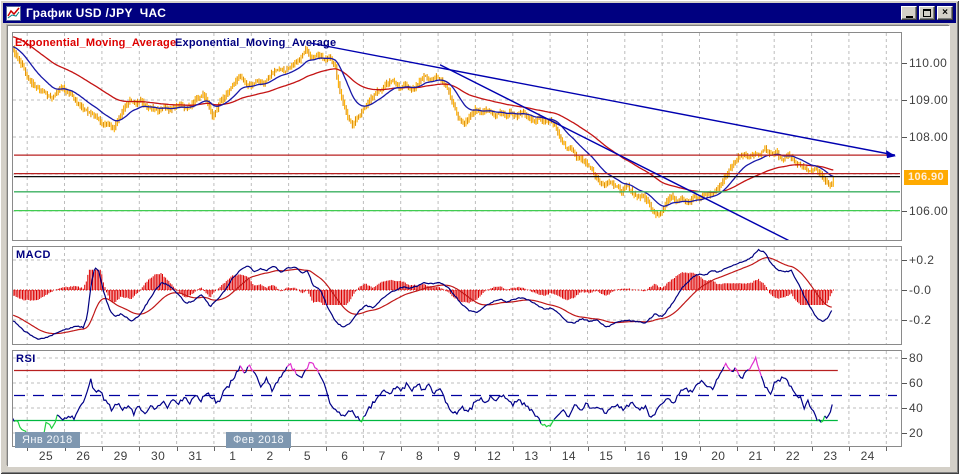 The height and width of the screenshot is (474, 959). What do you see at coordinates (307, 456) in the screenshot?
I see `time-axis-label: 5` at bounding box center [307, 456].